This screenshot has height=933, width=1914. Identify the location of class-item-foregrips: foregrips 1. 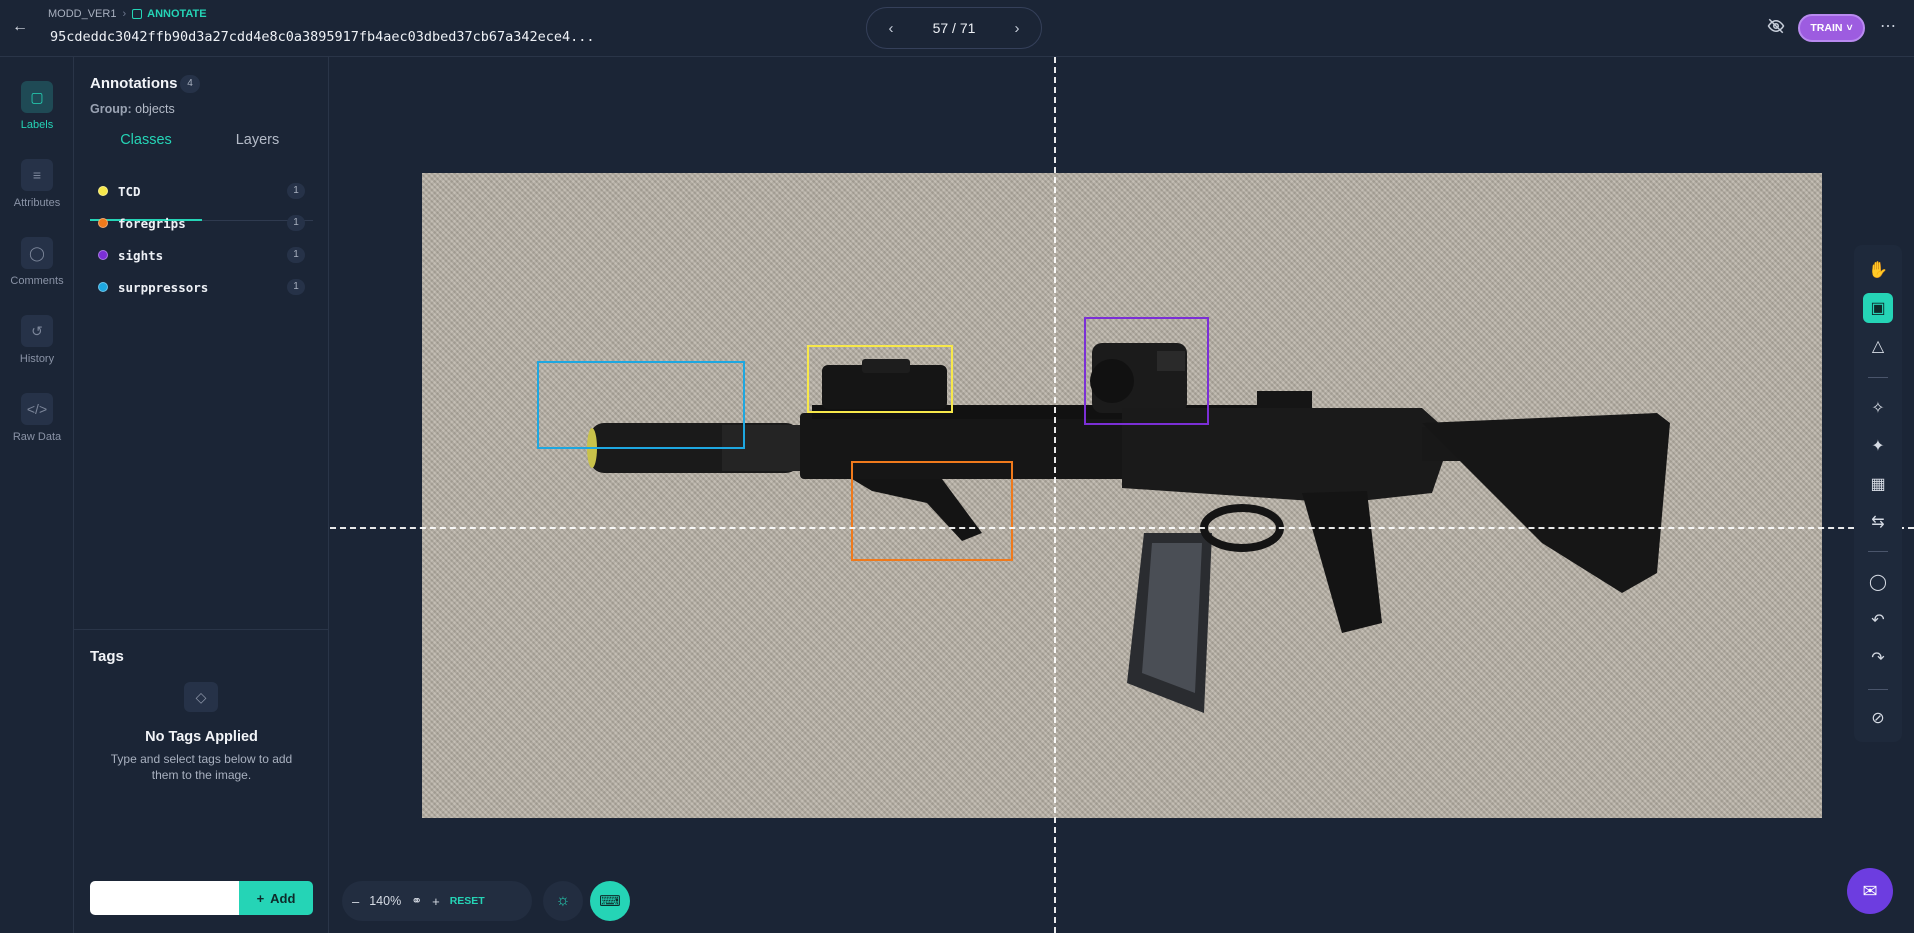
(201, 223).